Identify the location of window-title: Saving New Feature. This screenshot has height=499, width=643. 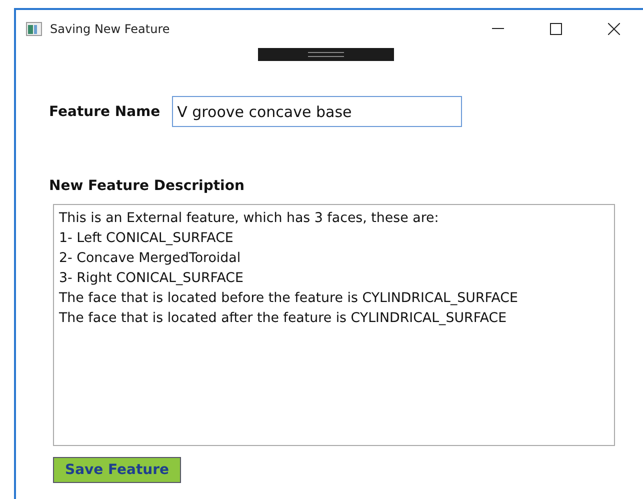
(110, 29).